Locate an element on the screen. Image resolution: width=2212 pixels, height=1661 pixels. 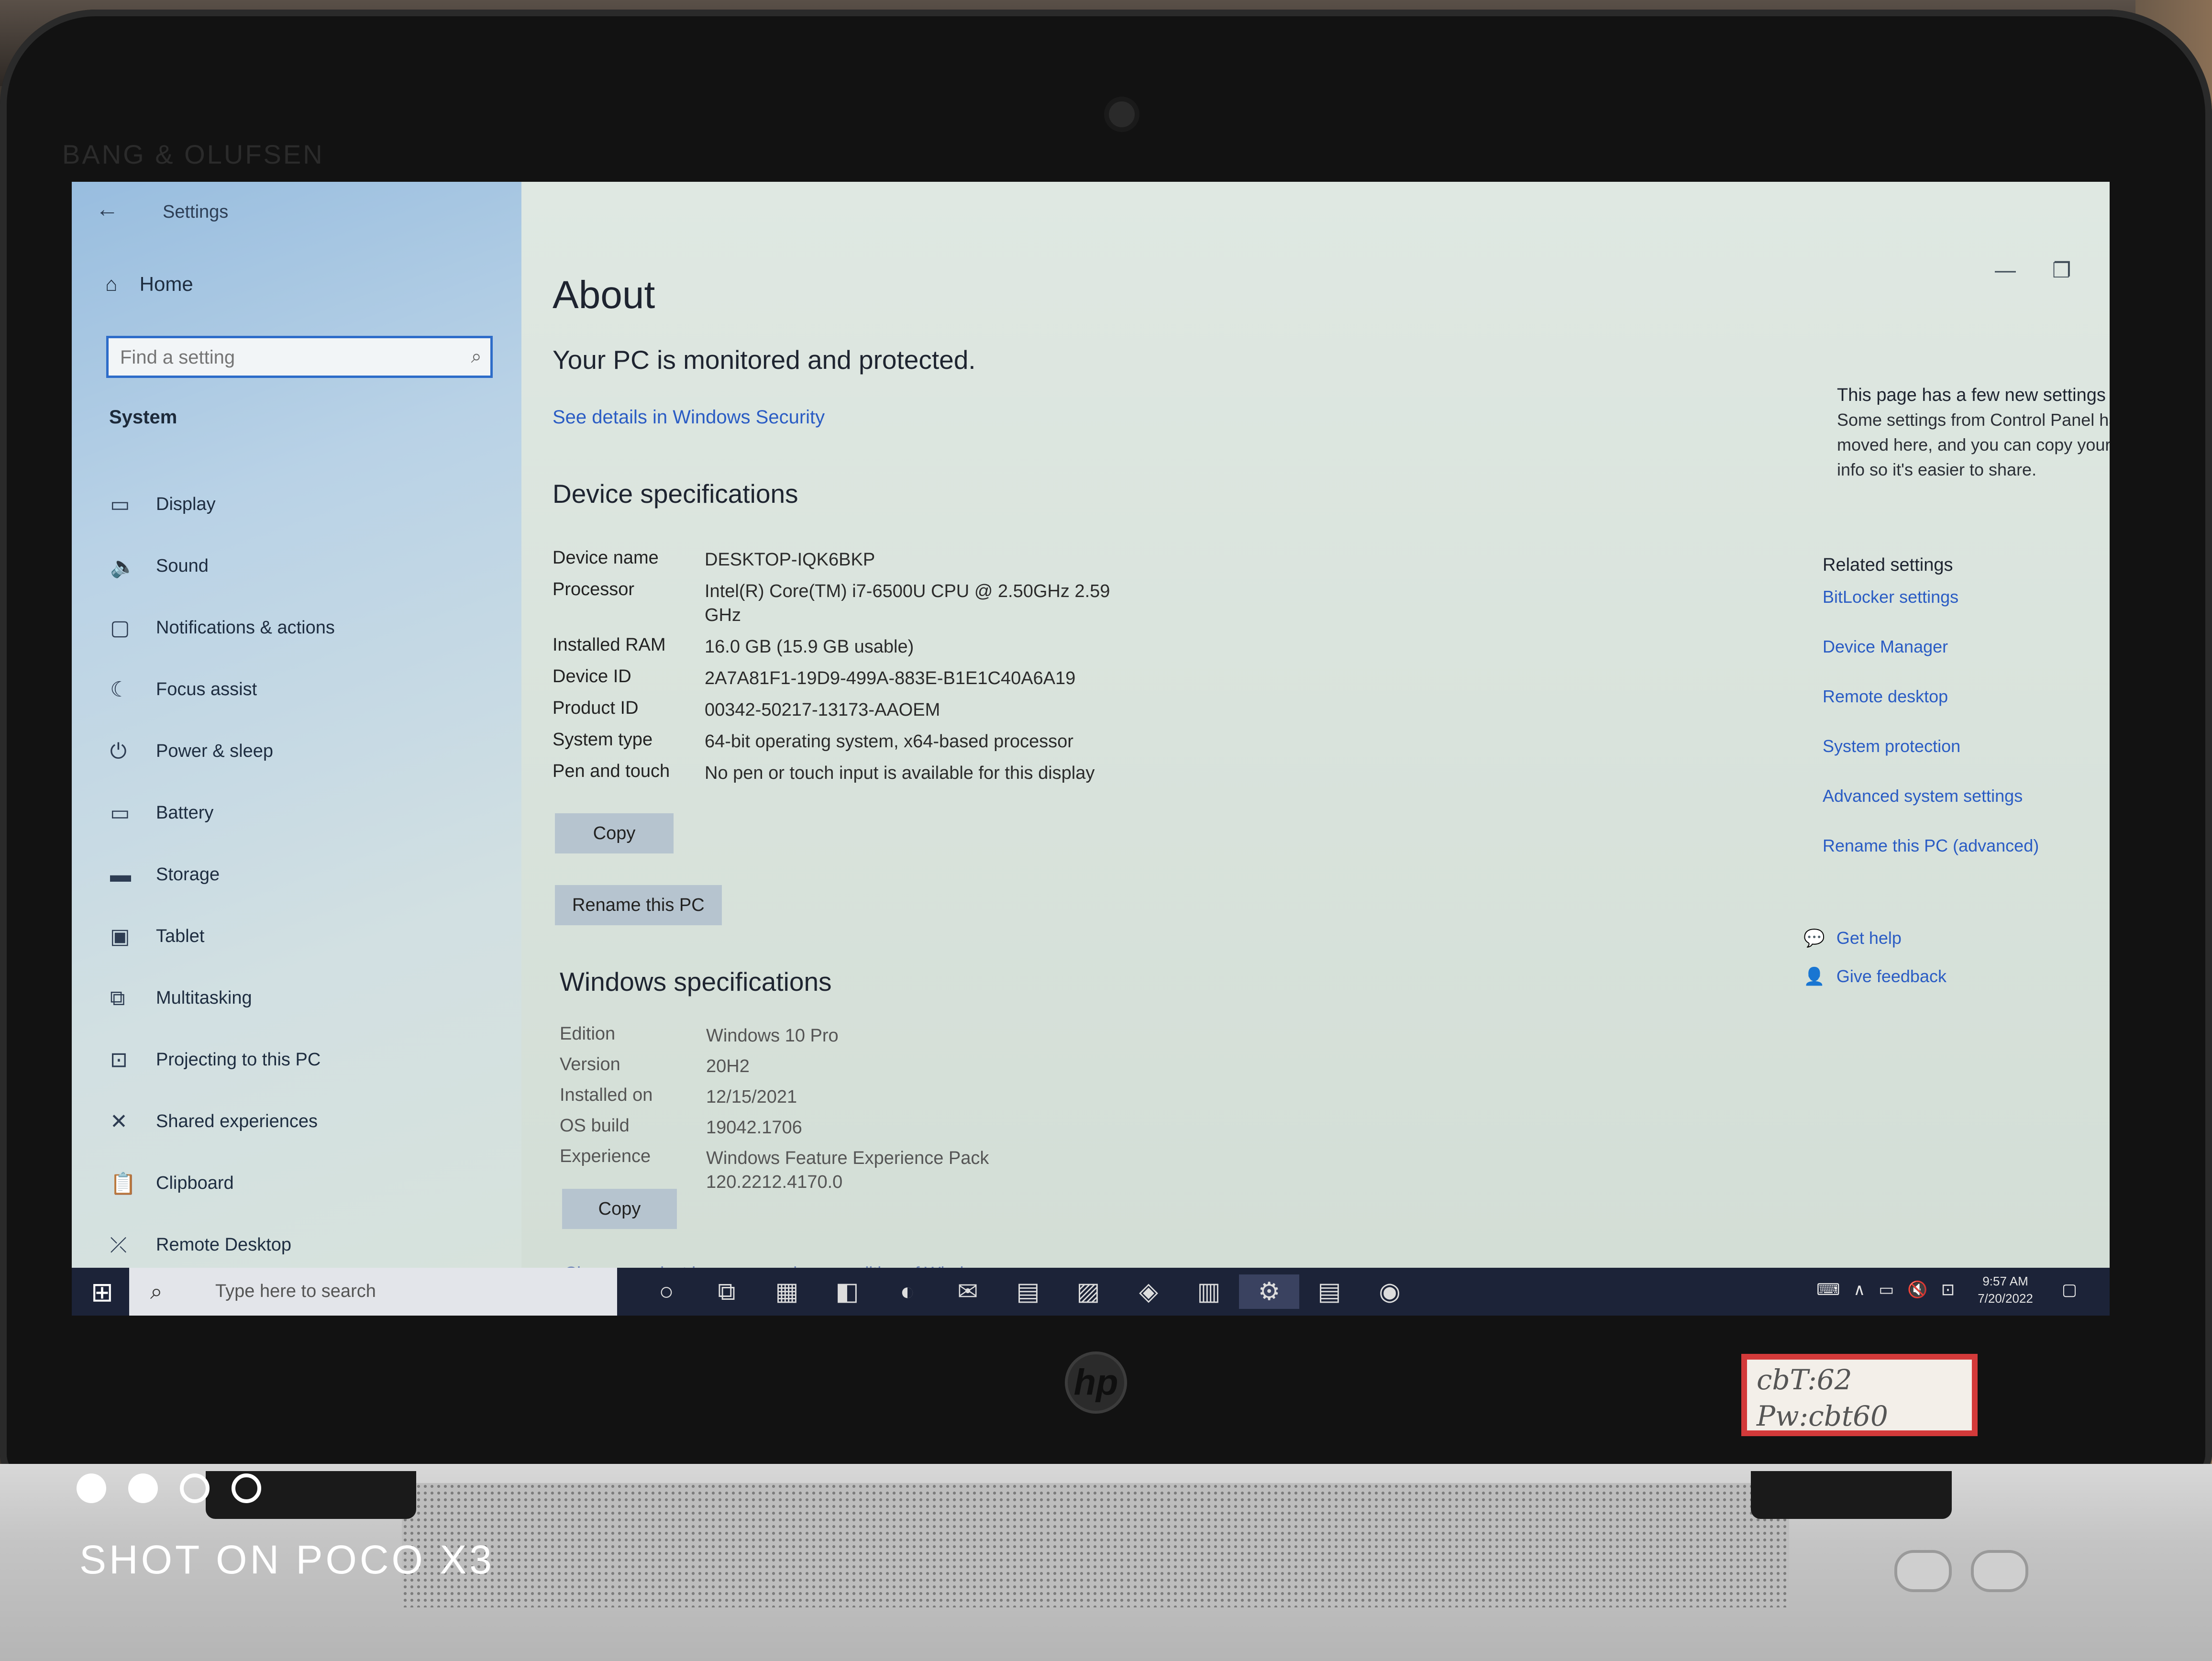
spec-row: Edition Windows 10 Pro is located at coordinates (843, 1036).